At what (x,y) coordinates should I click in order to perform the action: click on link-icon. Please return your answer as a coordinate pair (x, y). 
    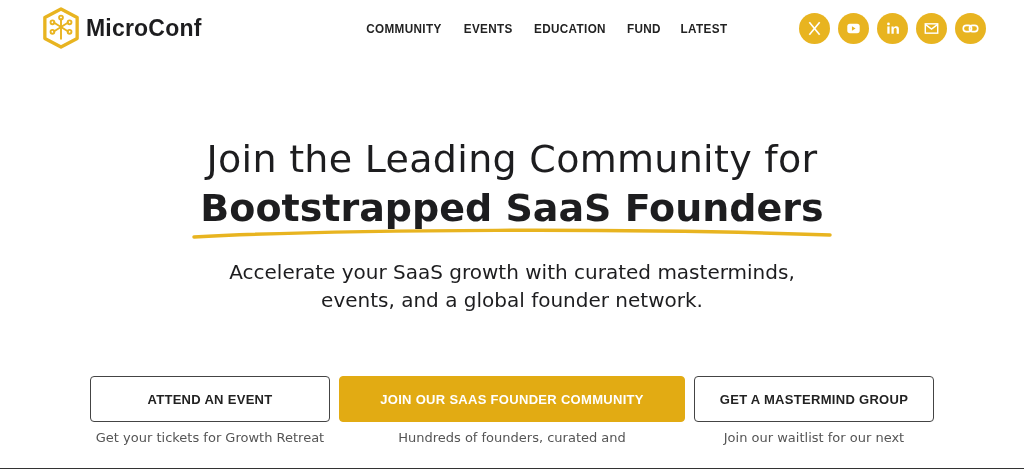
    Looking at the image, I should click on (970, 28).